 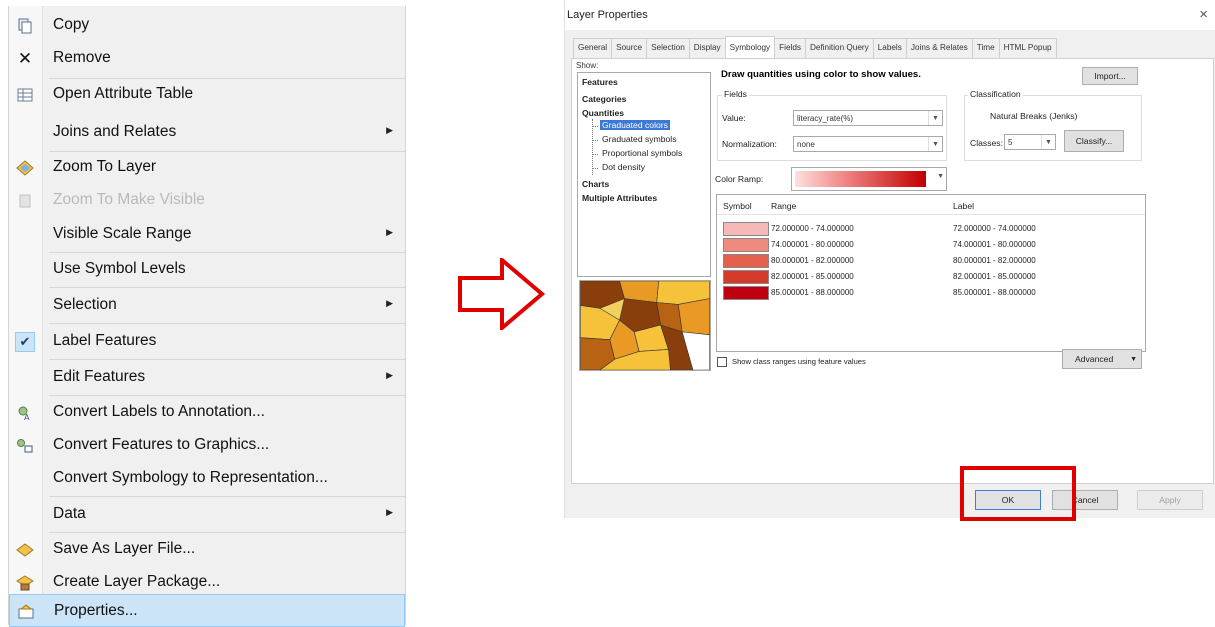 I want to click on normalization-select: none ▼, so click(x=868, y=144).